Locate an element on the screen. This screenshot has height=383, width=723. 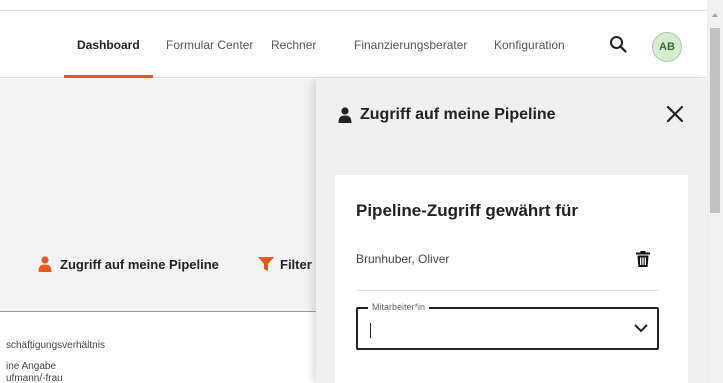
chevron-down-icon is located at coordinates (641, 328).